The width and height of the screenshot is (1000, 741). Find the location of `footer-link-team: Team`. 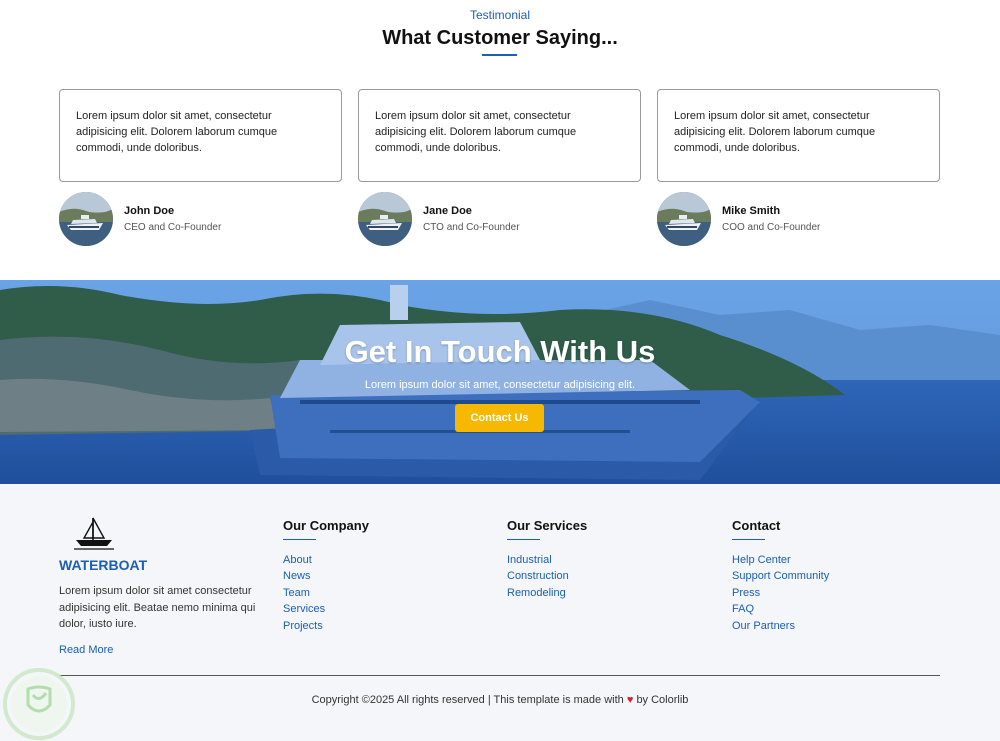

footer-link-team: Team is located at coordinates (326, 593).